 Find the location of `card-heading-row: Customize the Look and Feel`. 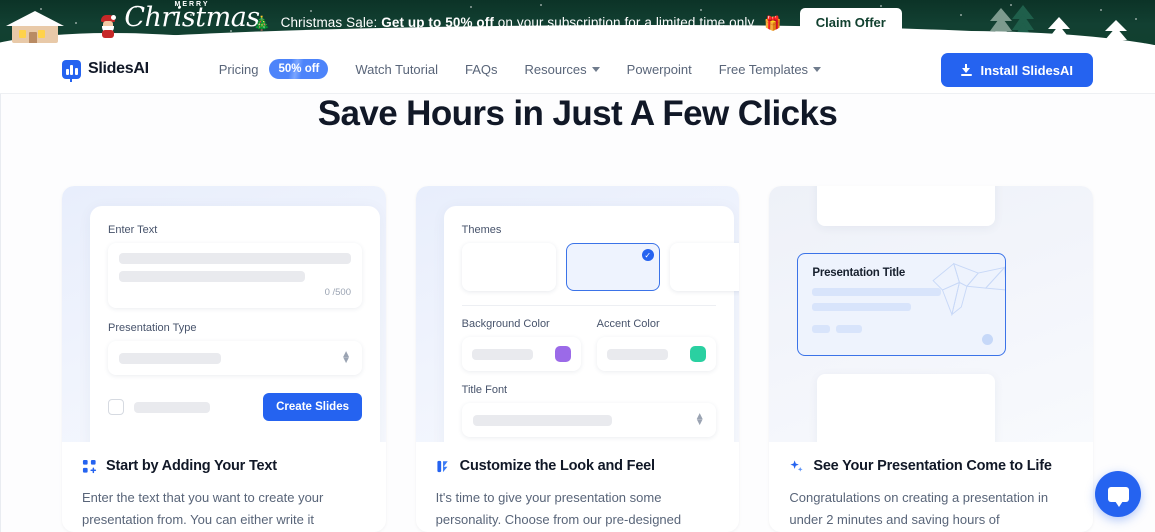

card-heading-row: Customize the Look and Feel is located at coordinates (578, 466).